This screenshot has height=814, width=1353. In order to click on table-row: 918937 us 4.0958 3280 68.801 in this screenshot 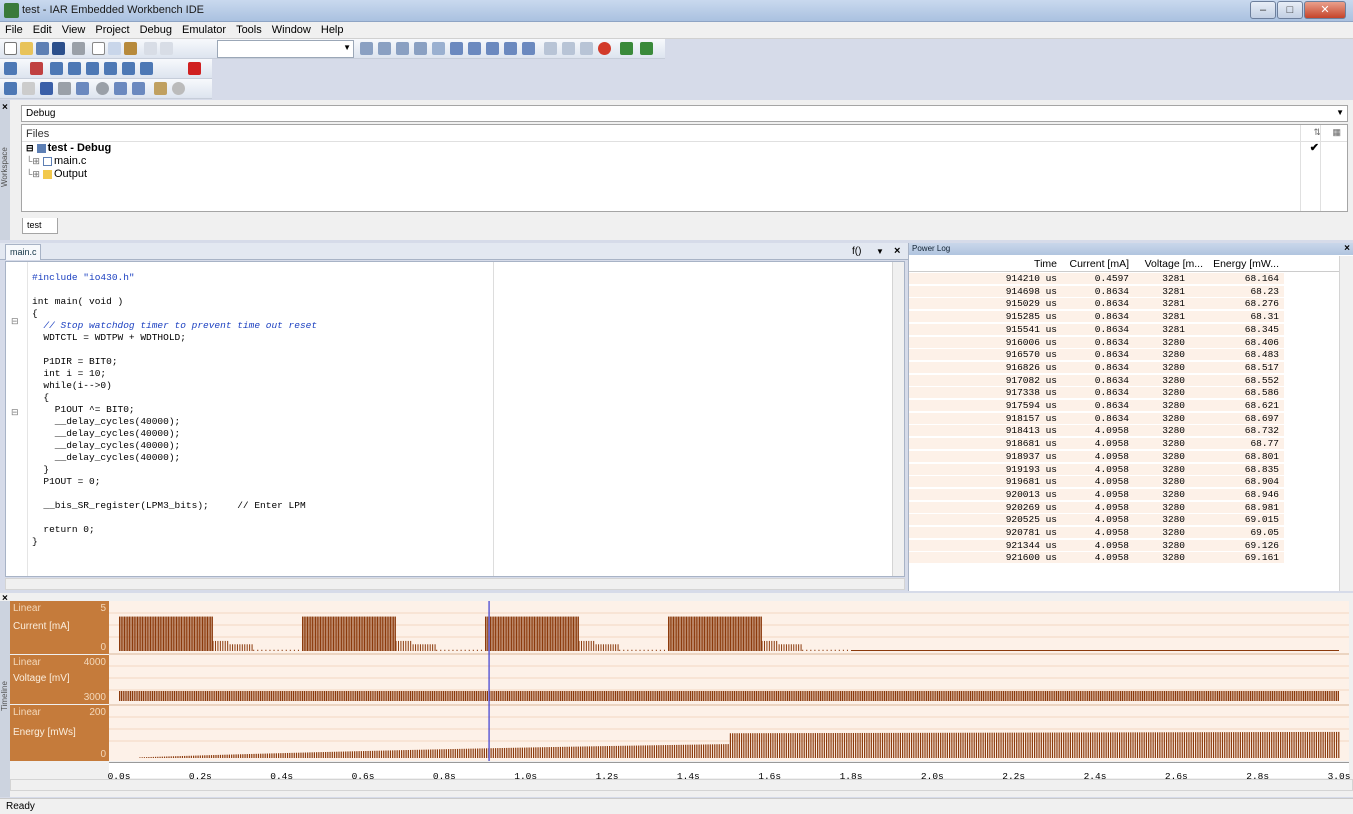, I will do `click(1096, 456)`.